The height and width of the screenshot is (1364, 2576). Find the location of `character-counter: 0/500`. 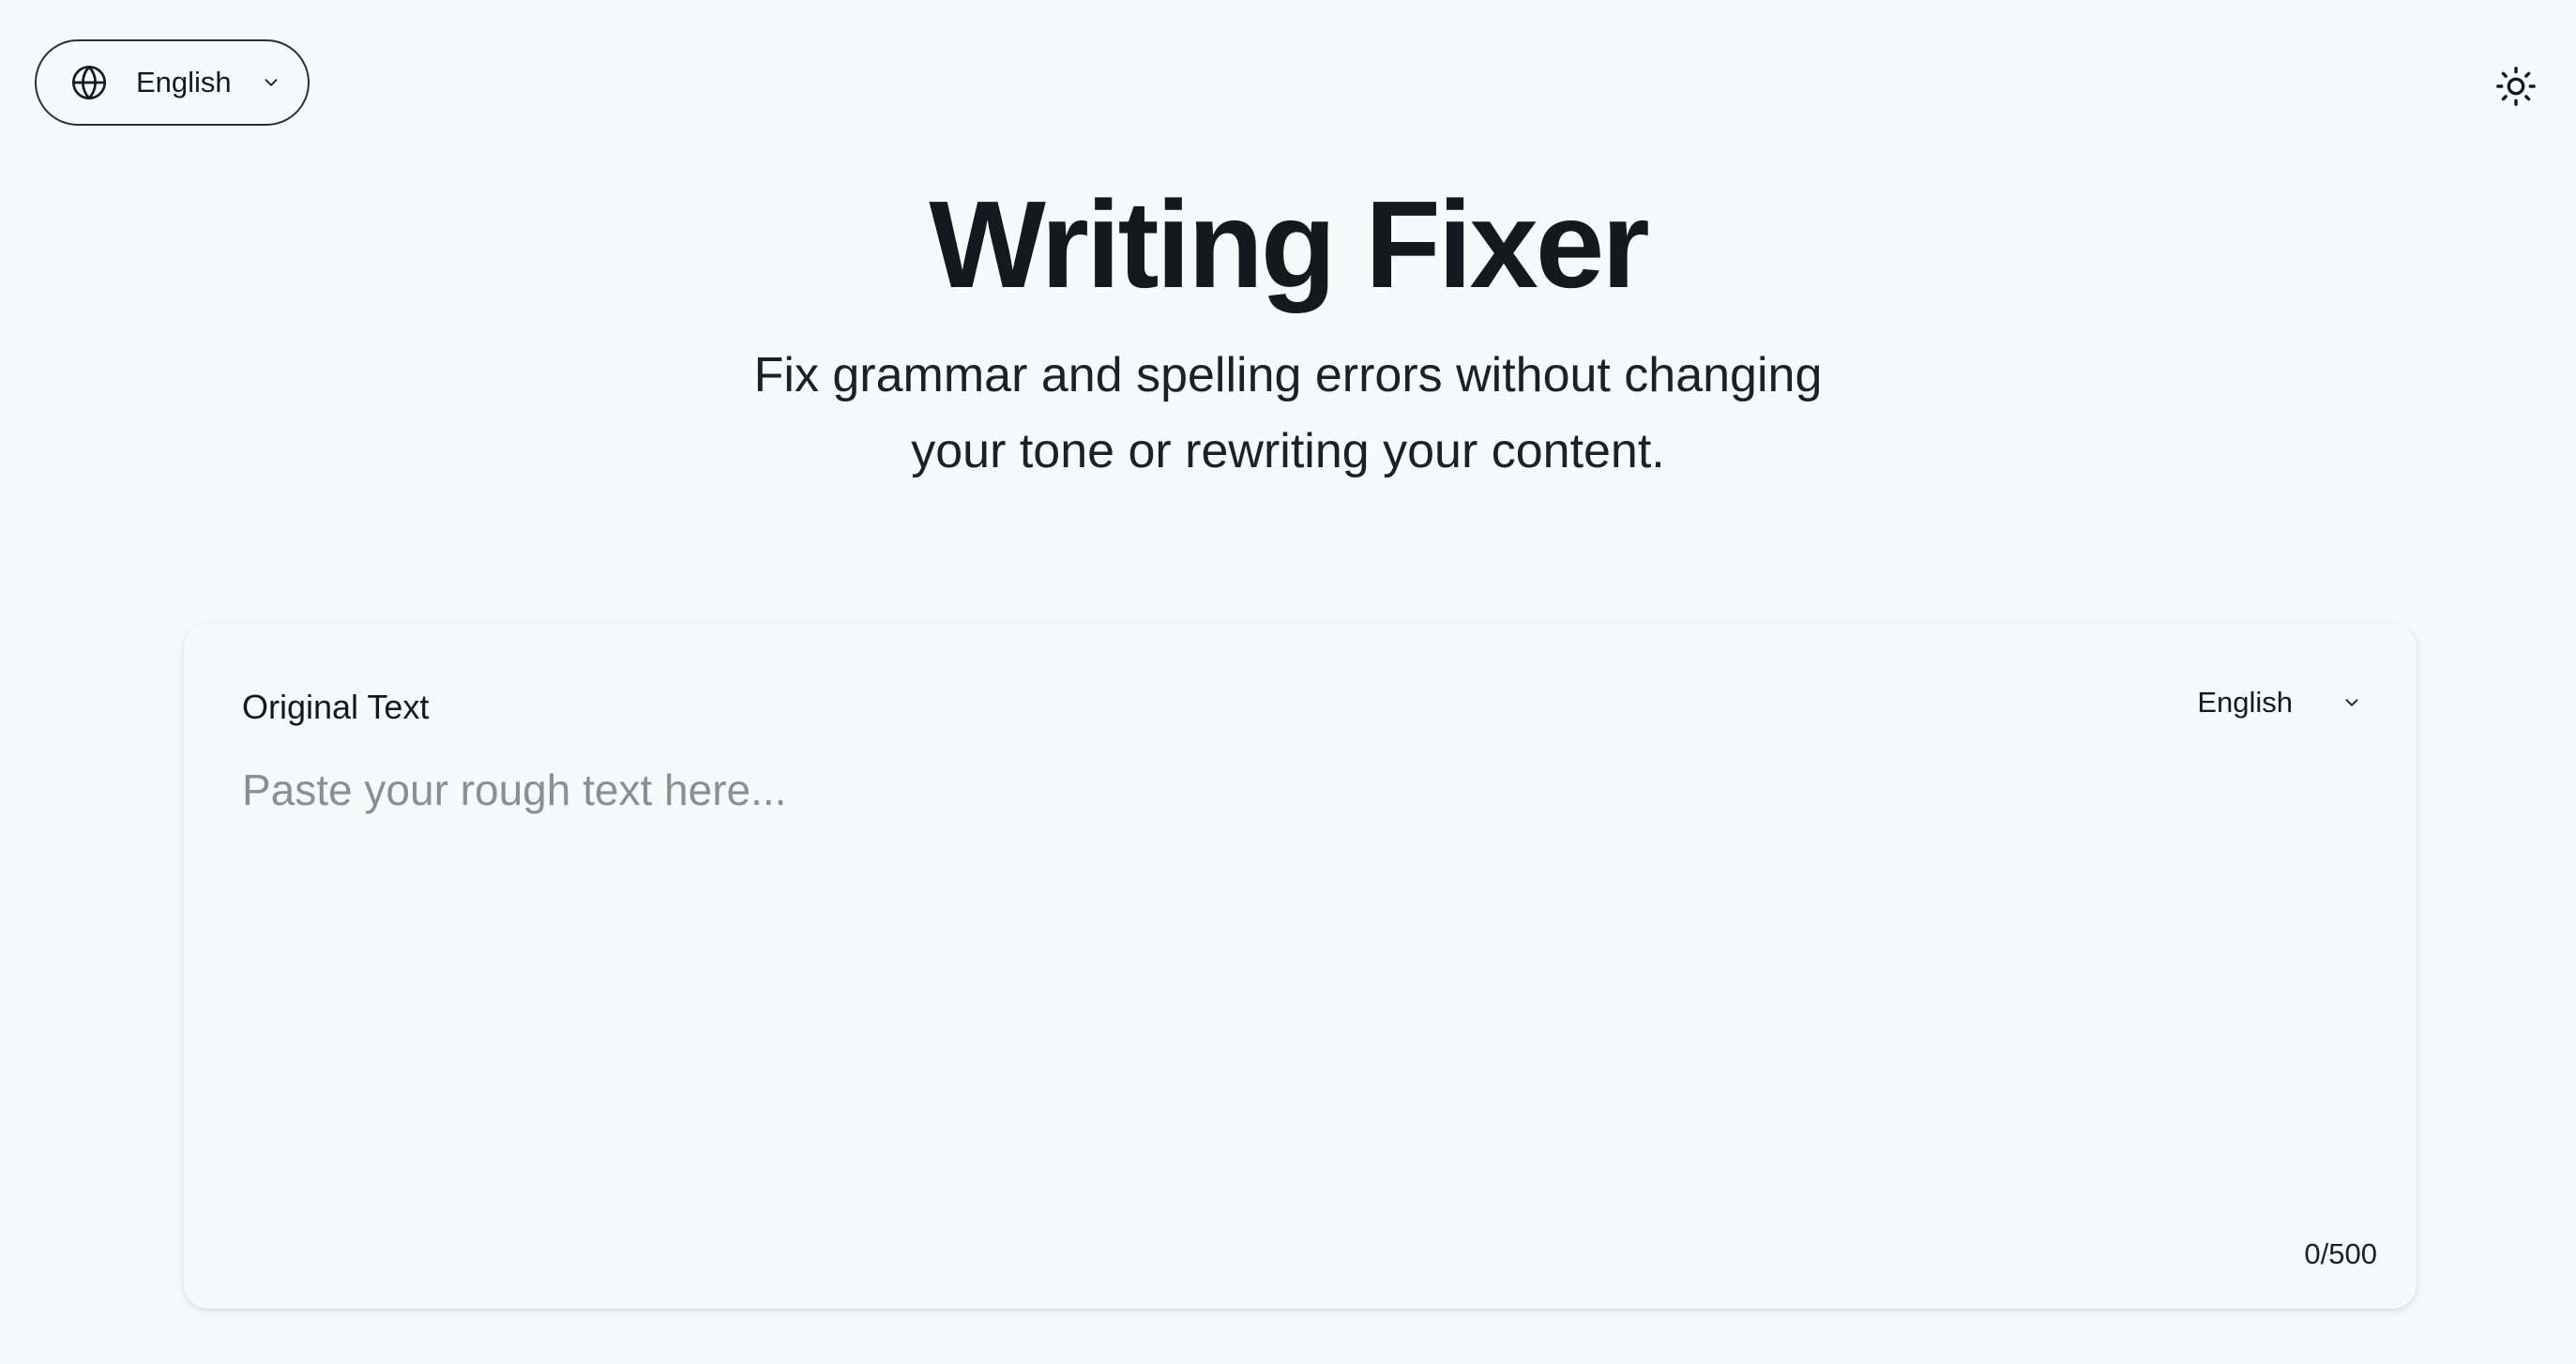

character-counter: 0/500 is located at coordinates (2340, 1253).